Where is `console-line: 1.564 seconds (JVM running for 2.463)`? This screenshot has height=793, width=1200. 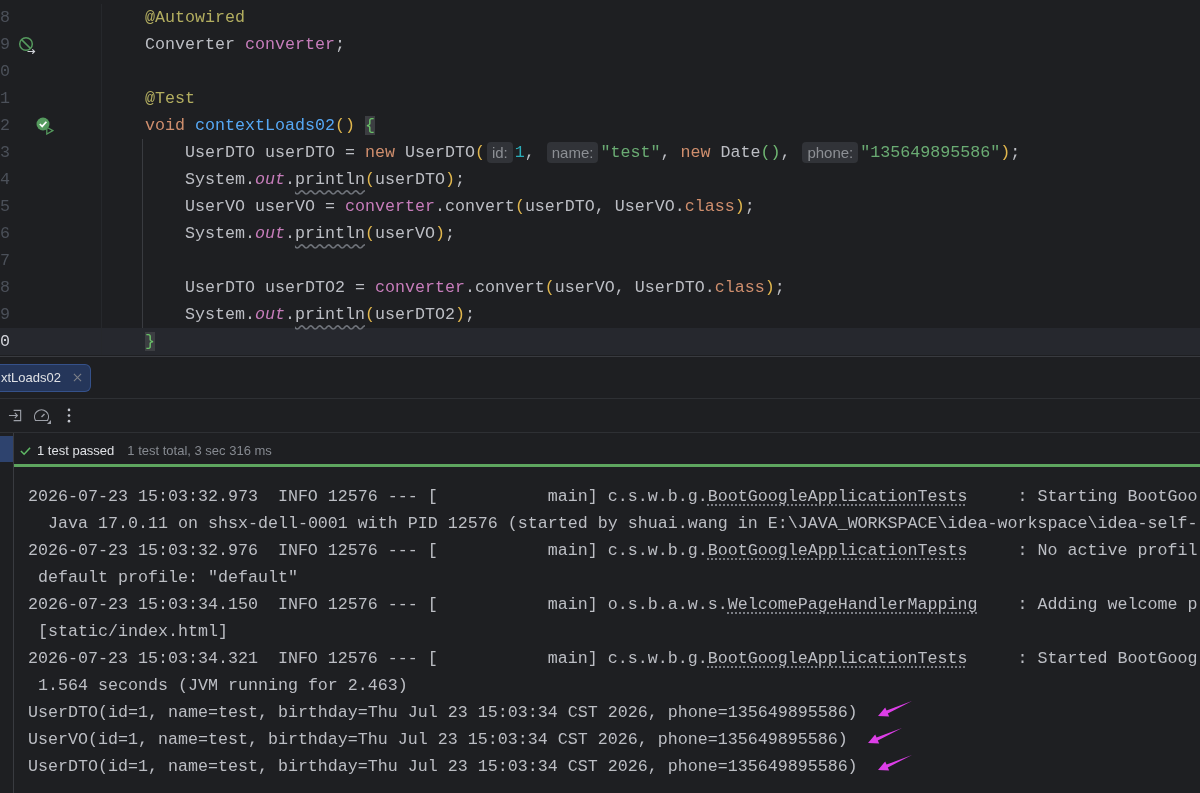 console-line: 1.564 seconds (JVM running for 2.463) is located at coordinates (223, 685).